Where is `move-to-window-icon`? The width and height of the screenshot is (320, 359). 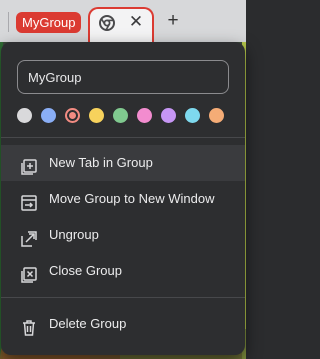 move-to-window-icon is located at coordinates (29, 200).